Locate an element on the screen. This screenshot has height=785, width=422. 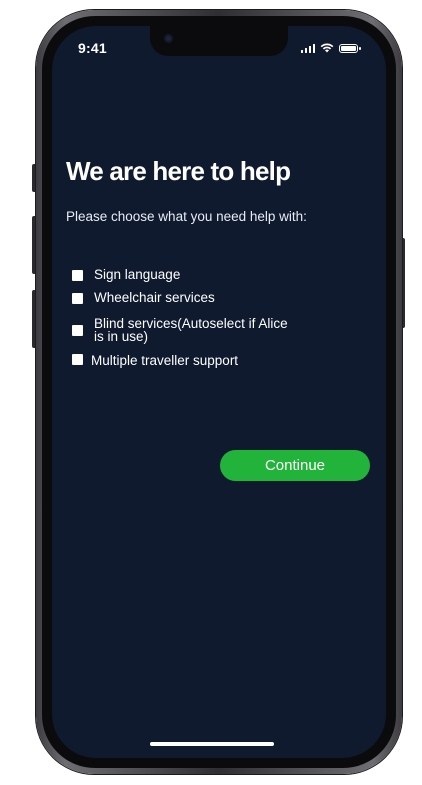
option-label: Sign language is located at coordinates (137, 274).